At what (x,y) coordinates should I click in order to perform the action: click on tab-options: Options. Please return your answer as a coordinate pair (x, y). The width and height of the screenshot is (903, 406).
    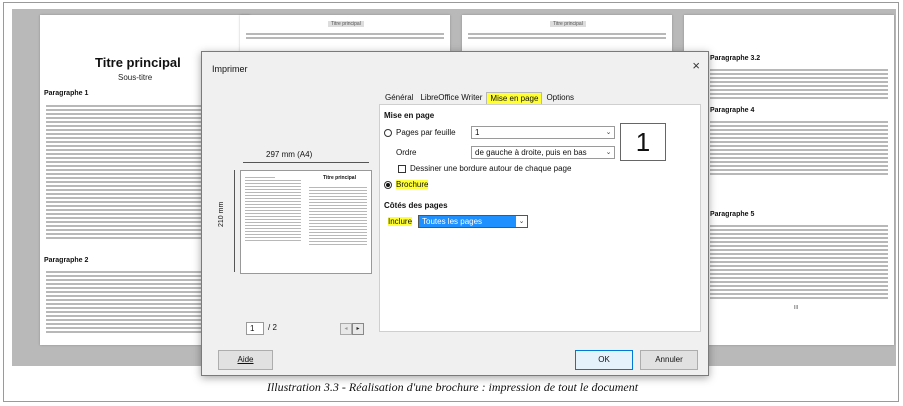
    Looking at the image, I should click on (560, 98).